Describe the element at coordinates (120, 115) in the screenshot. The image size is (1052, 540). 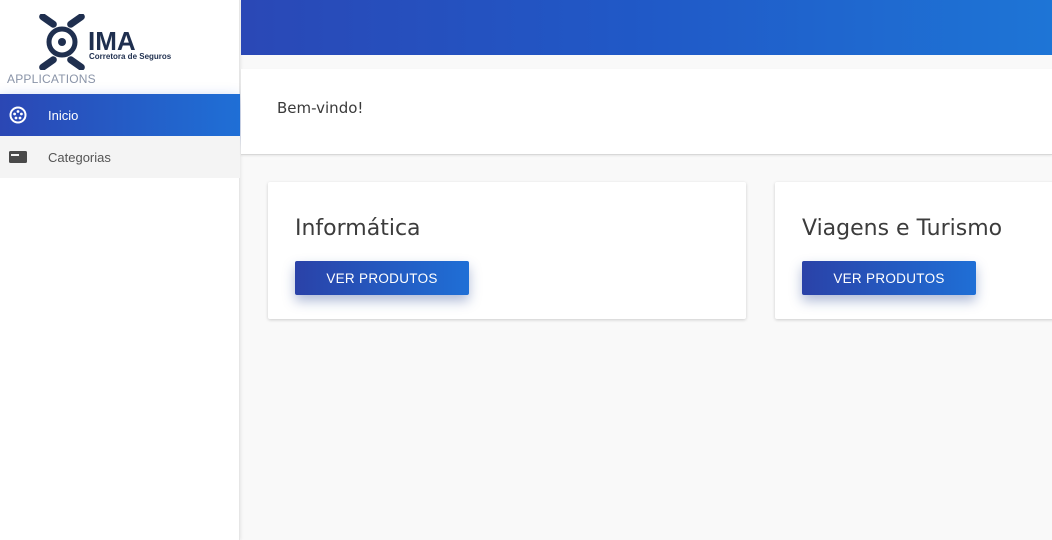
I see `sidebar-item-inicio: Inicio` at that location.